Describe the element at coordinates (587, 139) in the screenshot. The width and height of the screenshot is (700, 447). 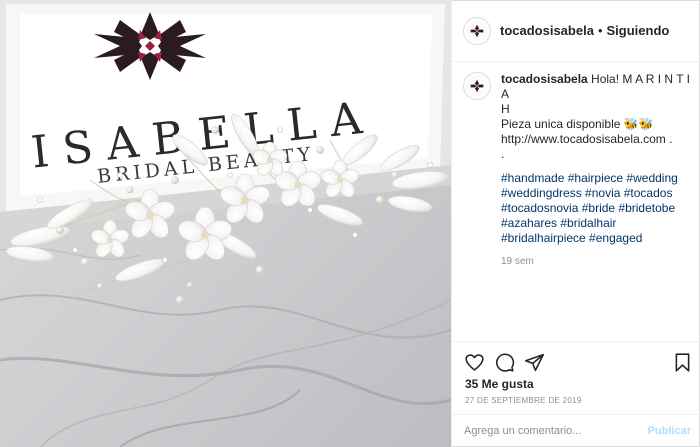
I see `caption-url: http://www.tocadosisabela.com .` at that location.